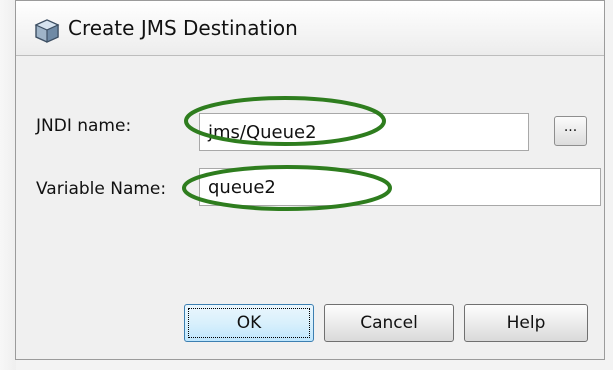  What do you see at coordinates (101, 189) in the screenshot?
I see `variable-name-label: Variable Name:` at bounding box center [101, 189].